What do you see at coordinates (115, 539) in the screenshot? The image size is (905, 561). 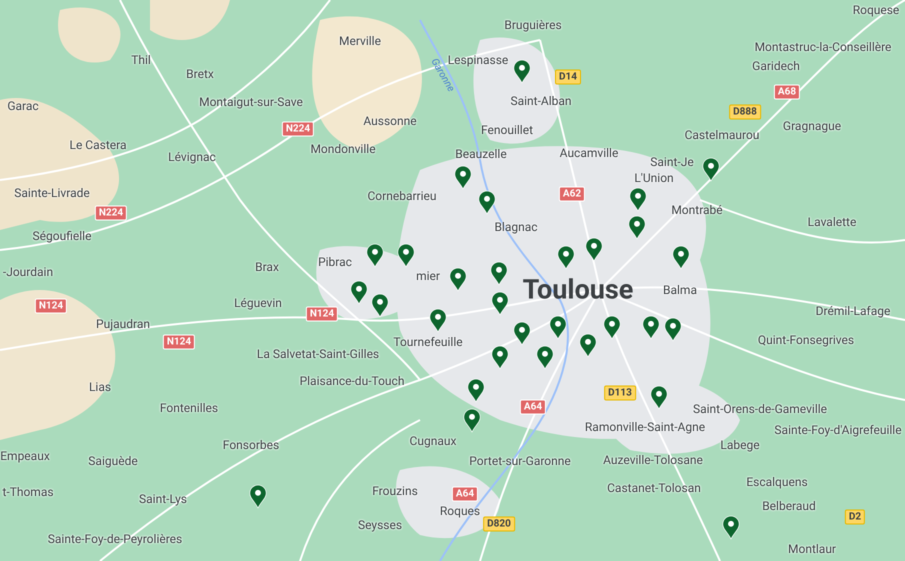 I see `place-label: Sainte-Foy-de-Peyrolières` at bounding box center [115, 539].